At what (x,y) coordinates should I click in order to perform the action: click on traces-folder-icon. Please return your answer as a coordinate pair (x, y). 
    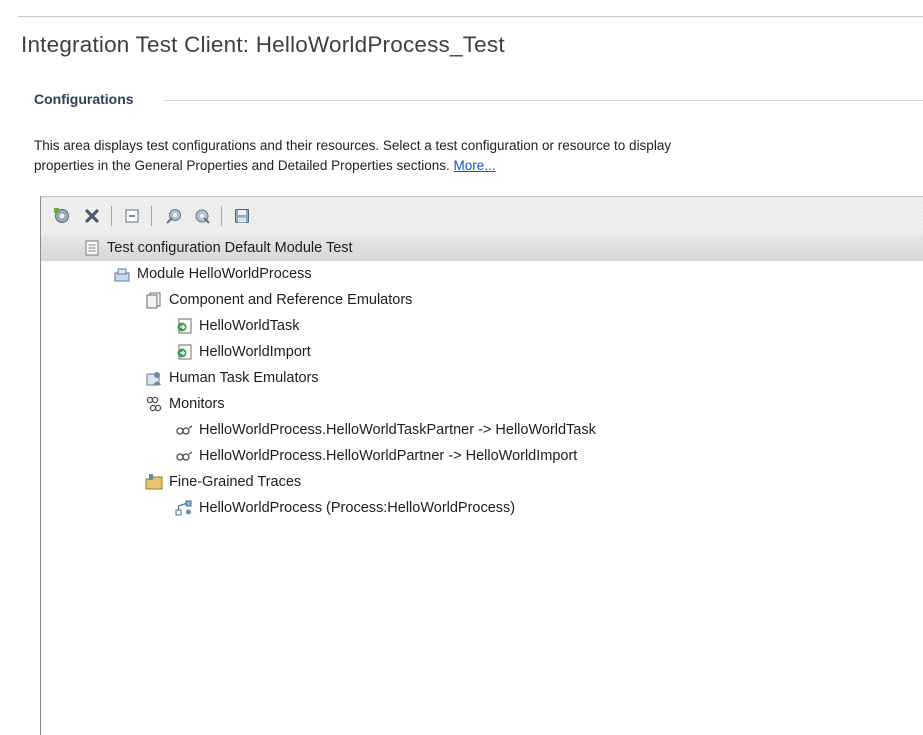
    Looking at the image, I should click on (154, 482).